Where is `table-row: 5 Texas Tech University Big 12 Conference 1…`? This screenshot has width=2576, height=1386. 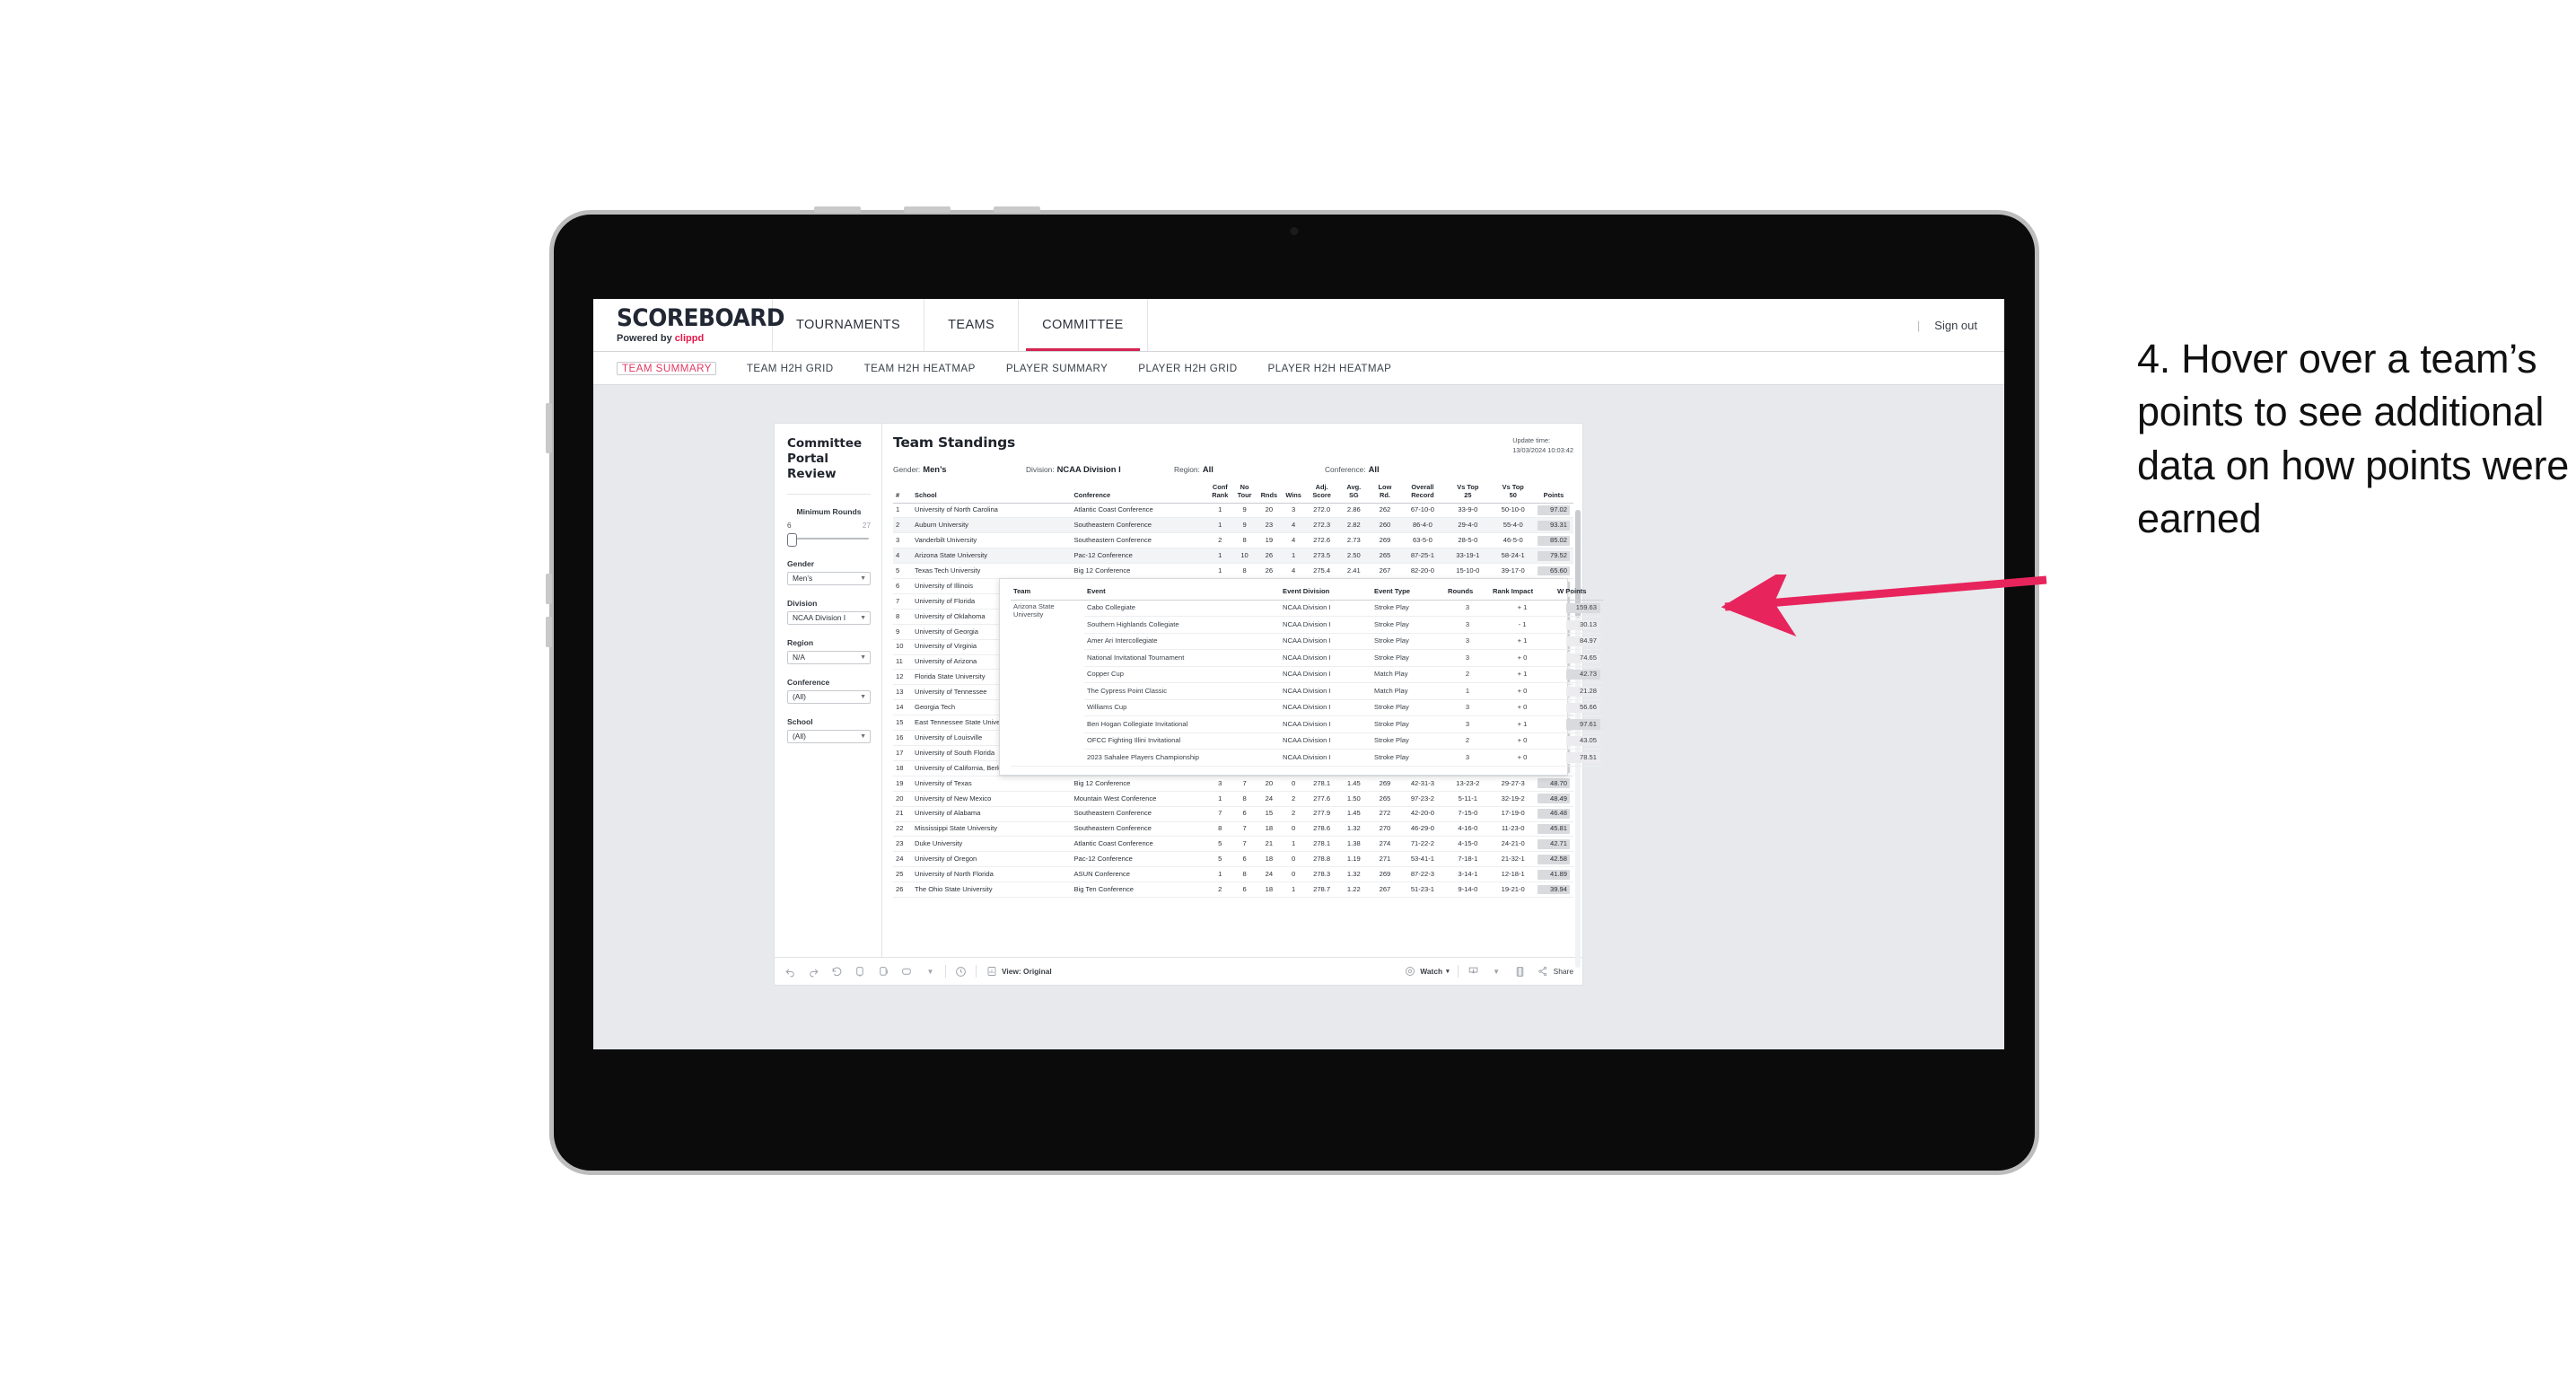
table-row: 5 Texas Tech University Big 12 Conference 1… is located at coordinates (1233, 571).